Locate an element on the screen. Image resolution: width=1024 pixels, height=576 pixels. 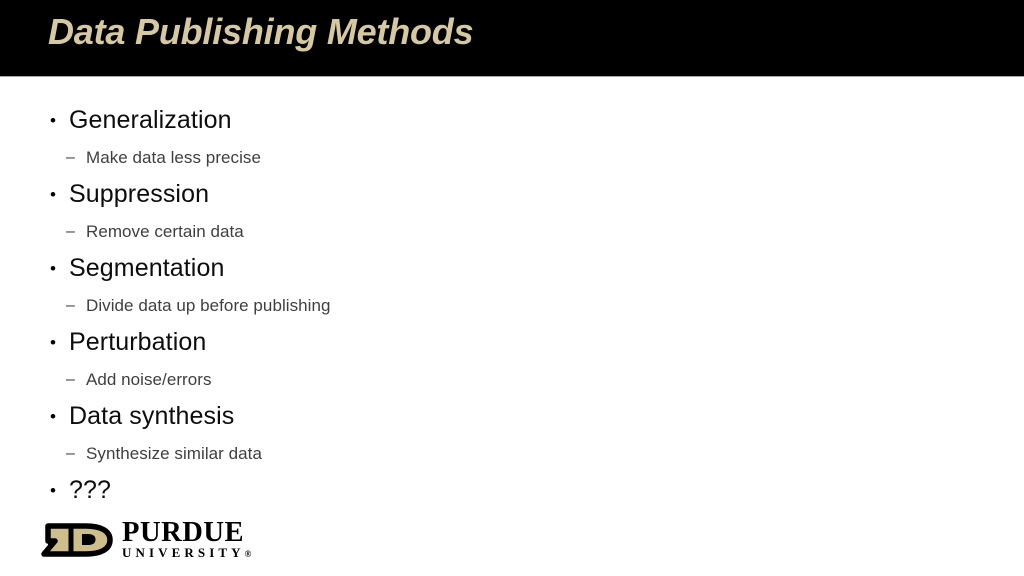
wordmark-purdue: PURDUE is located at coordinates (183, 532).